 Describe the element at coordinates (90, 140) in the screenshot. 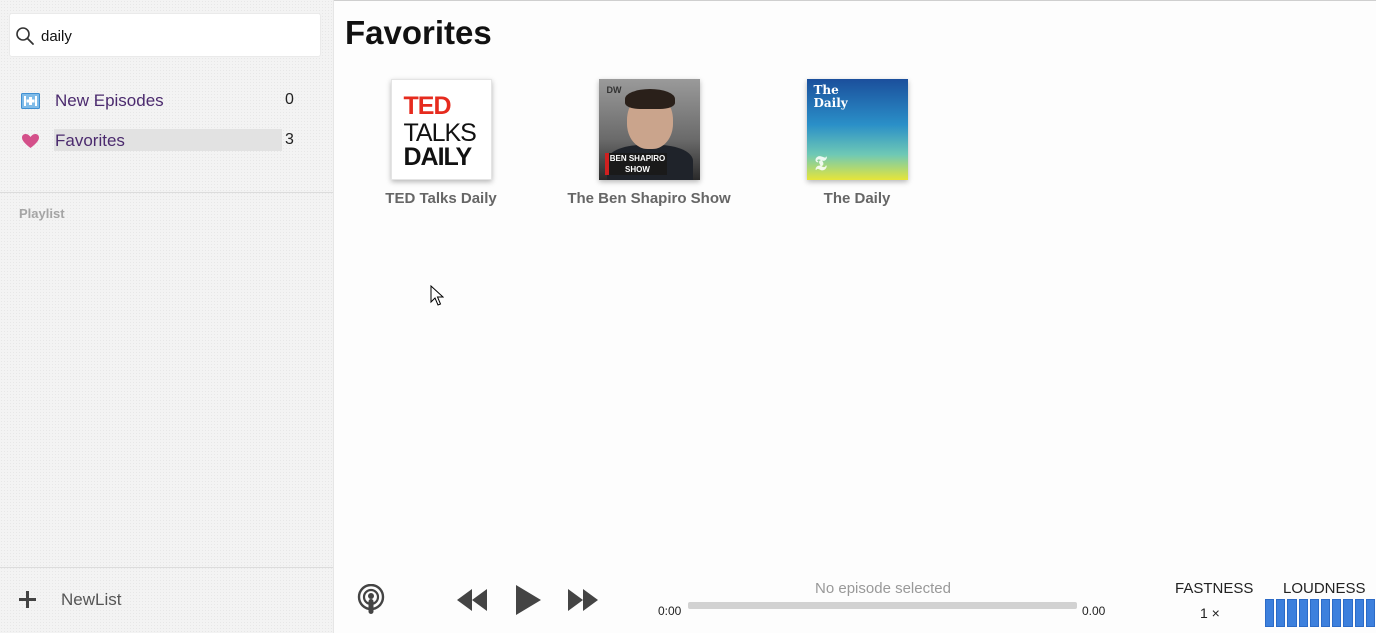

I see `sidebar-item-label: Favorites` at that location.